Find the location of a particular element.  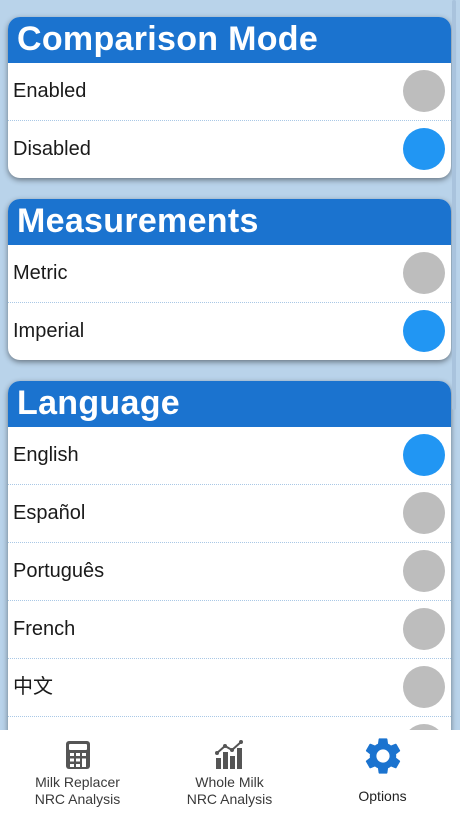

nav-whole-milk: Whole Milk NRC Analysis is located at coordinates (229, 774).